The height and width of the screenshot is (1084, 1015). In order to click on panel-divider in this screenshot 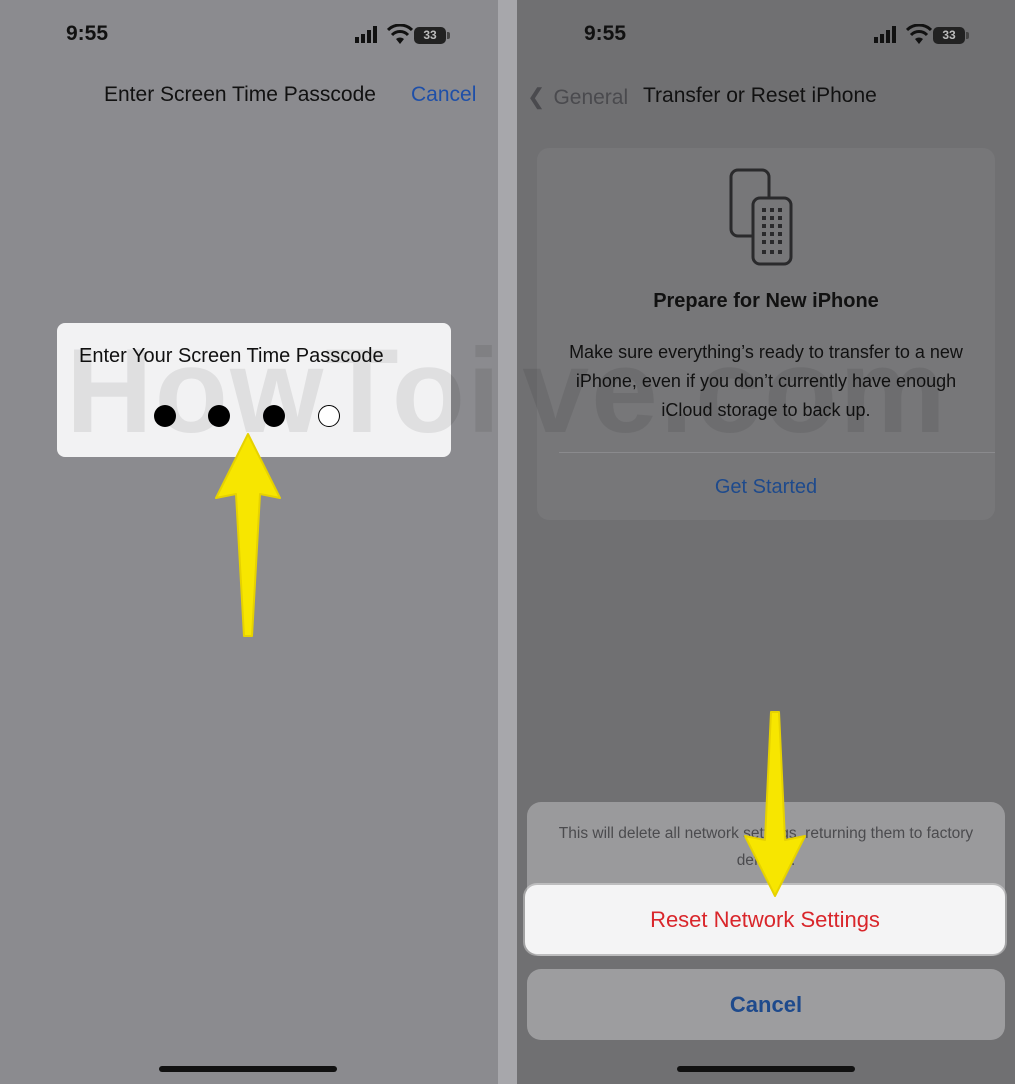, I will do `click(507, 542)`.